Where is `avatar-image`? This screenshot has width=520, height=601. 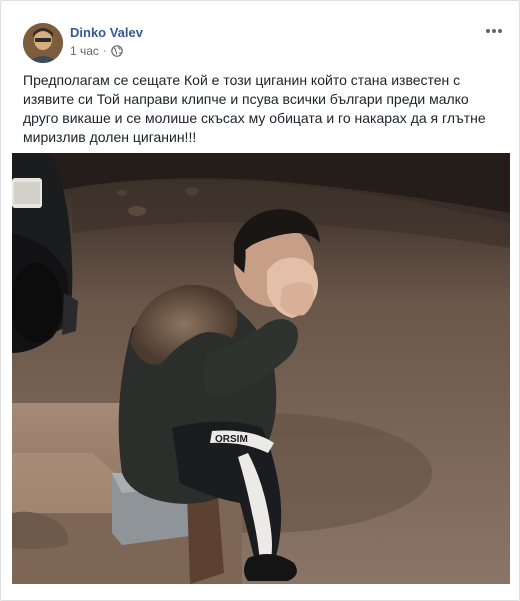
avatar-image is located at coordinates (43, 43).